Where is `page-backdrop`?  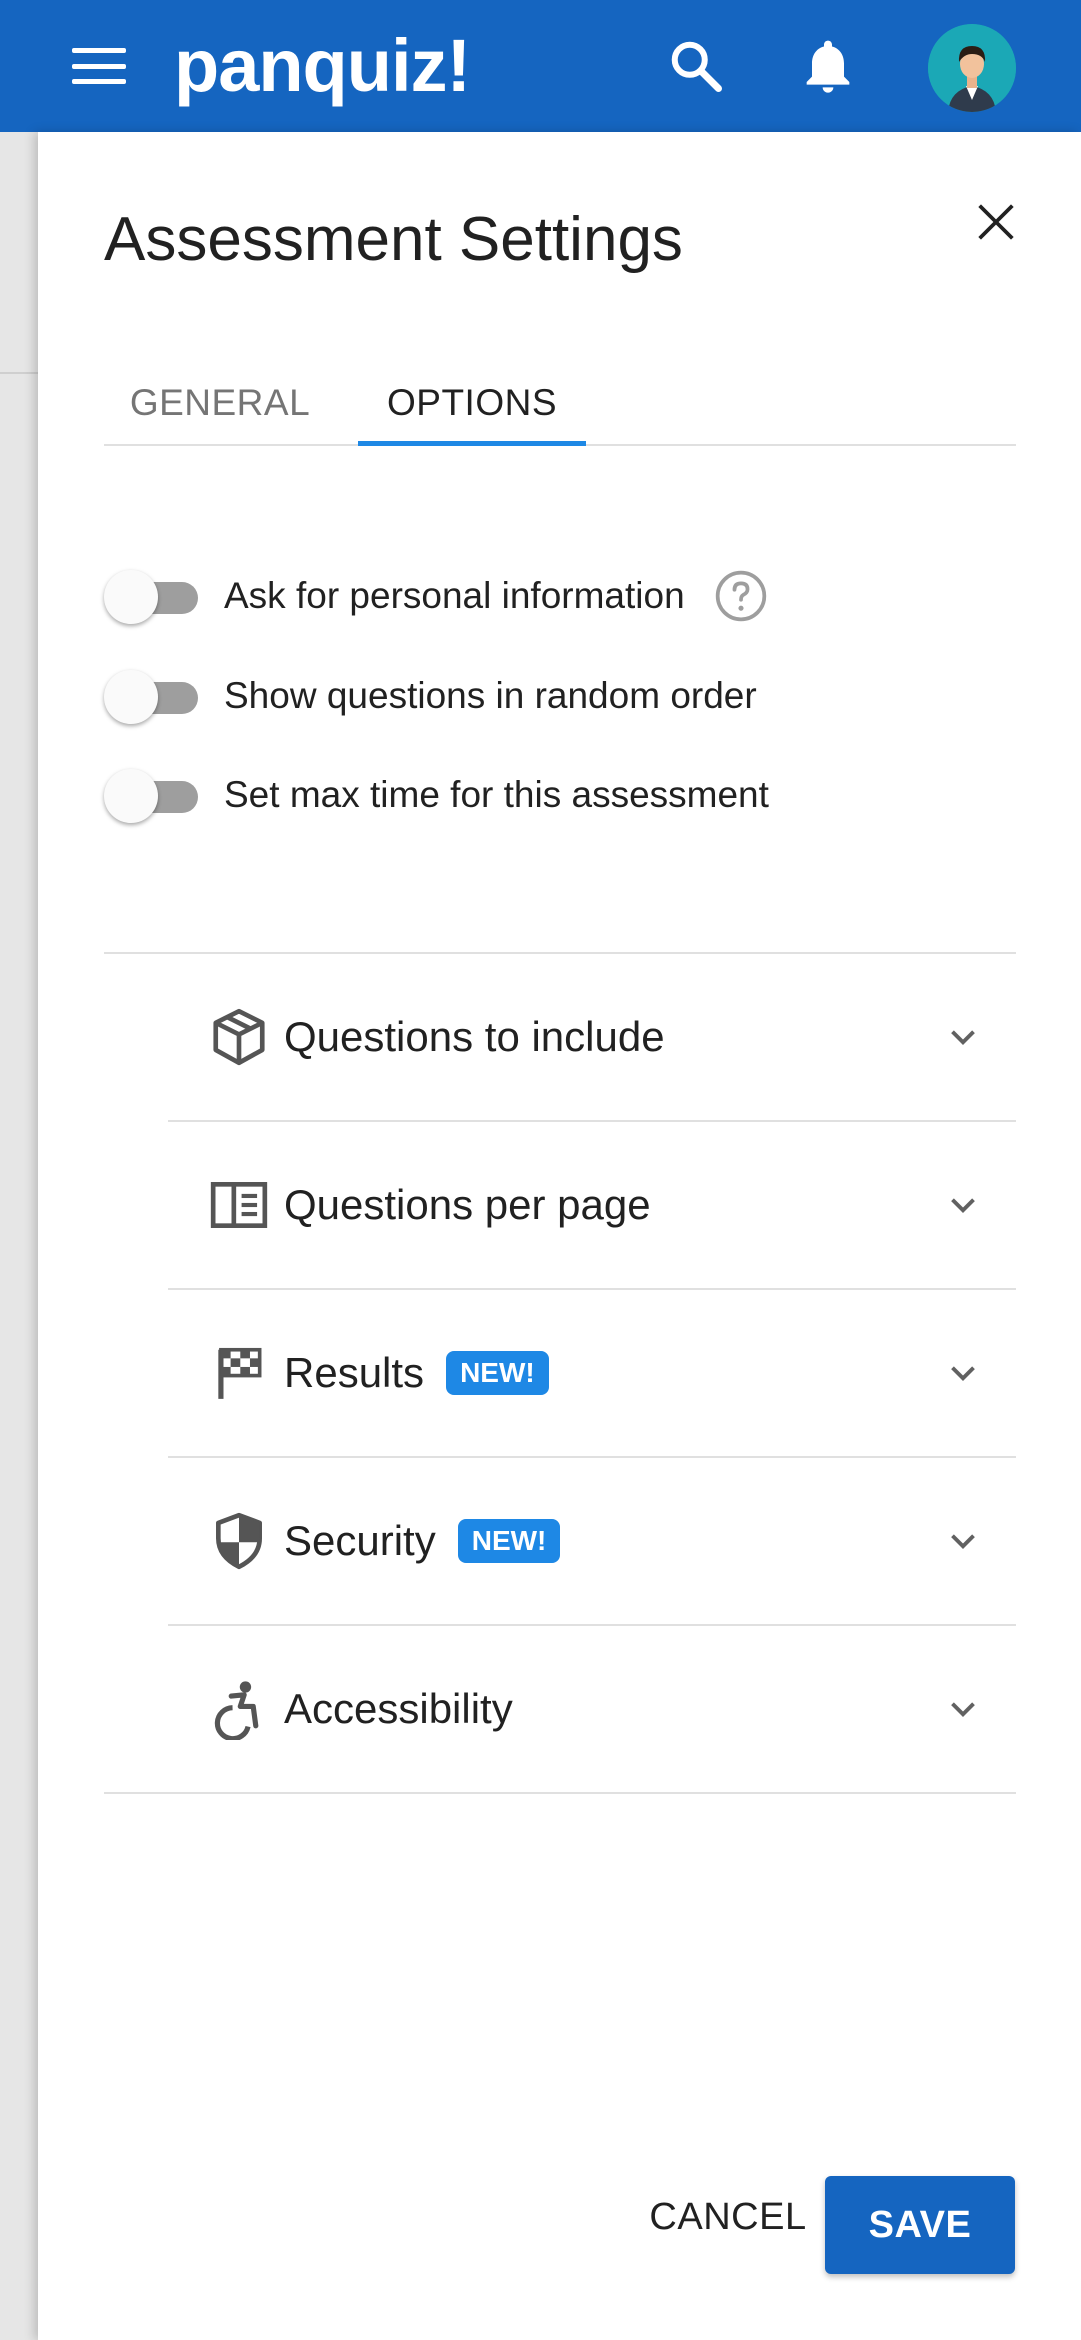 page-backdrop is located at coordinates (19, 1236).